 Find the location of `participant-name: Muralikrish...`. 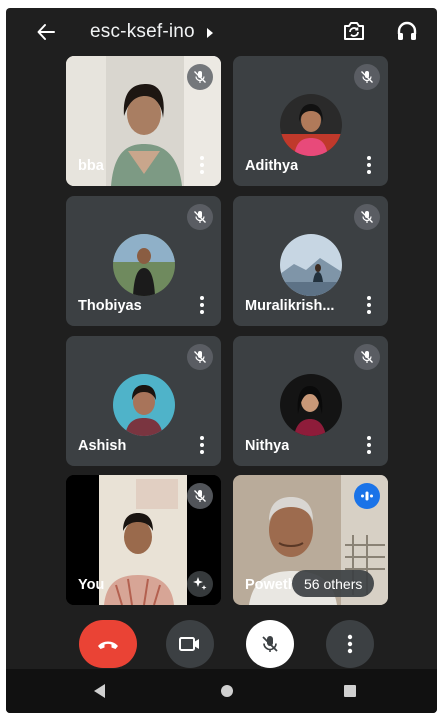

participant-name: Muralikrish... is located at coordinates (290, 306).